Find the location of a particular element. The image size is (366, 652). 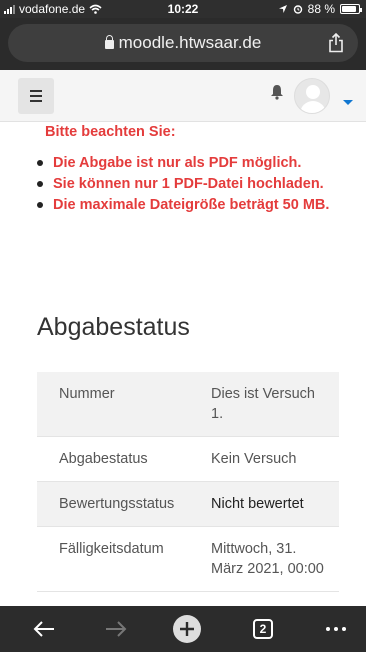

browser-toolbar-bottom: 2 is located at coordinates (183, 629).